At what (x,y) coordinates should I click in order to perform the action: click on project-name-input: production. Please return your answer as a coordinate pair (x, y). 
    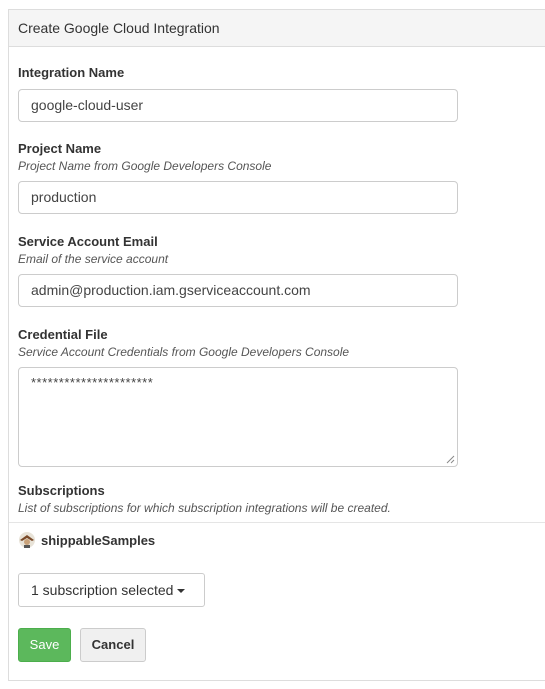
    Looking at the image, I should click on (238, 197).